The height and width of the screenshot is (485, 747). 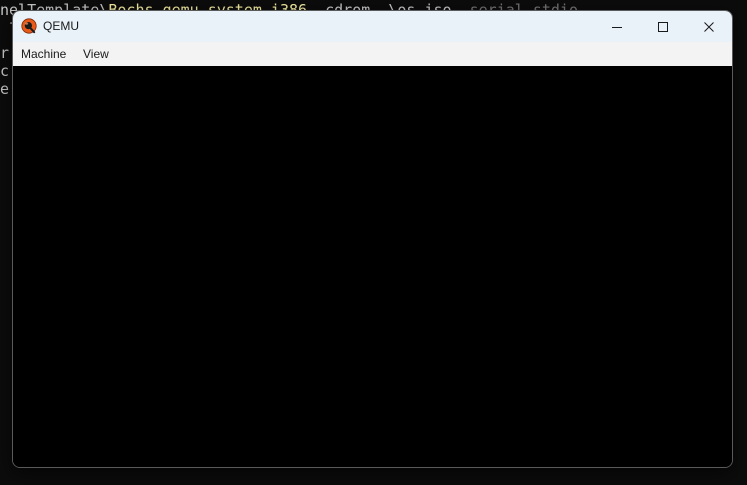 I want to click on menu-machine: Machine, so click(x=43, y=54).